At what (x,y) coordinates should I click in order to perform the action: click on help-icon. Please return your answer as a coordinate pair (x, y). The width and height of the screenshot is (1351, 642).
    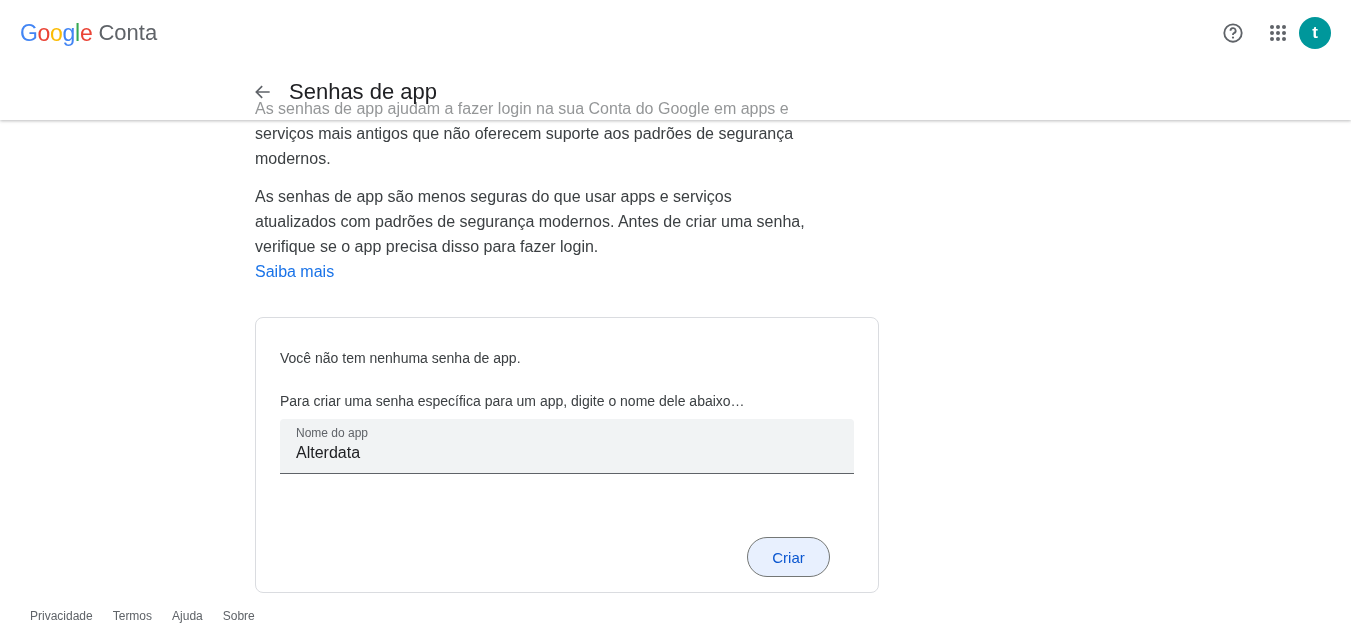
    Looking at the image, I should click on (1233, 33).